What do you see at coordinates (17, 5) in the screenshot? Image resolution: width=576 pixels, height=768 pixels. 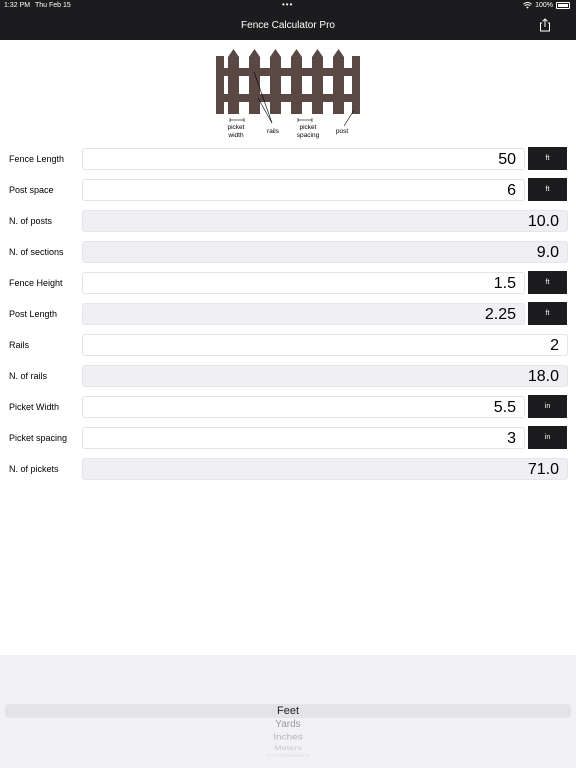 I see `status-time: 1:32 PM` at bounding box center [17, 5].